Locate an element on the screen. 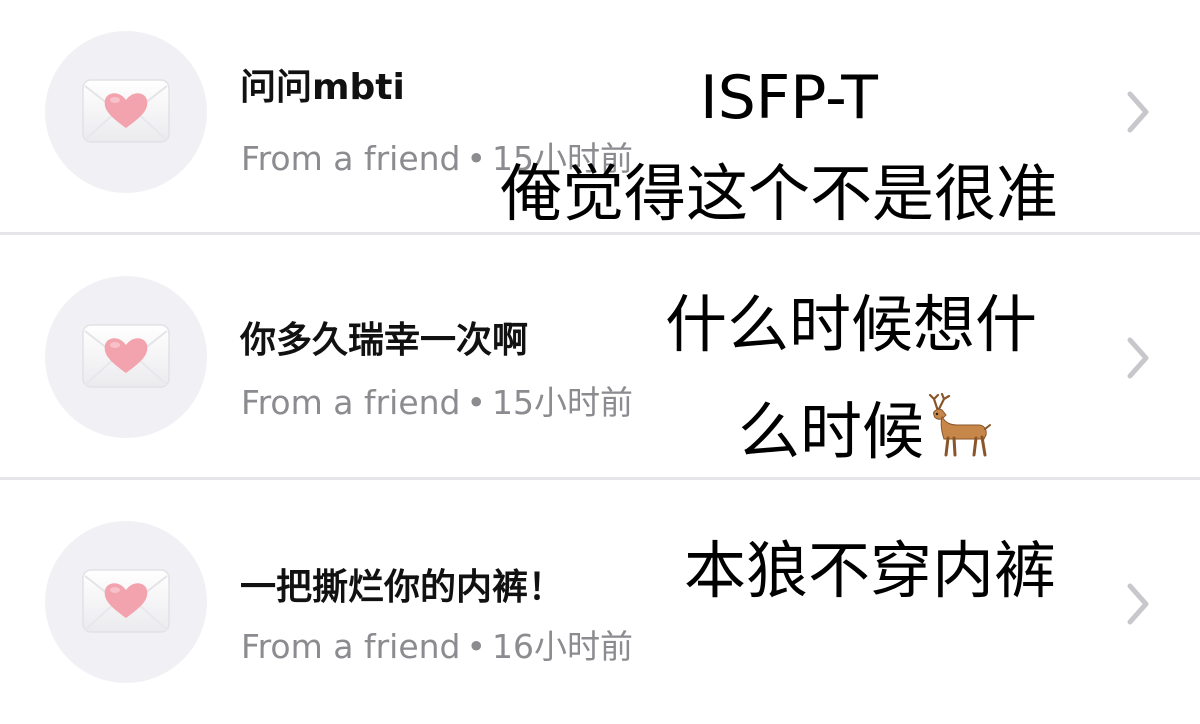  answer-text: ISFP-T is located at coordinates (789, 98).